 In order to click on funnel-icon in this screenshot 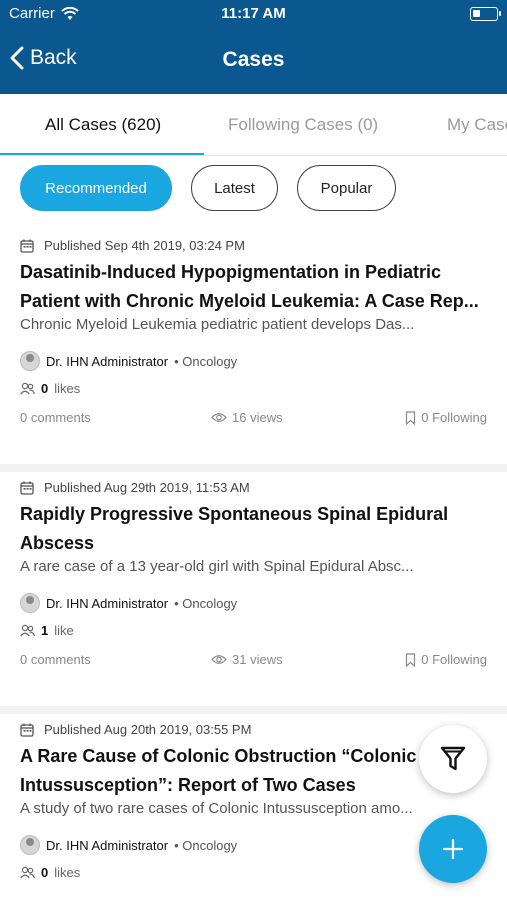, I will do `click(453, 758)`.